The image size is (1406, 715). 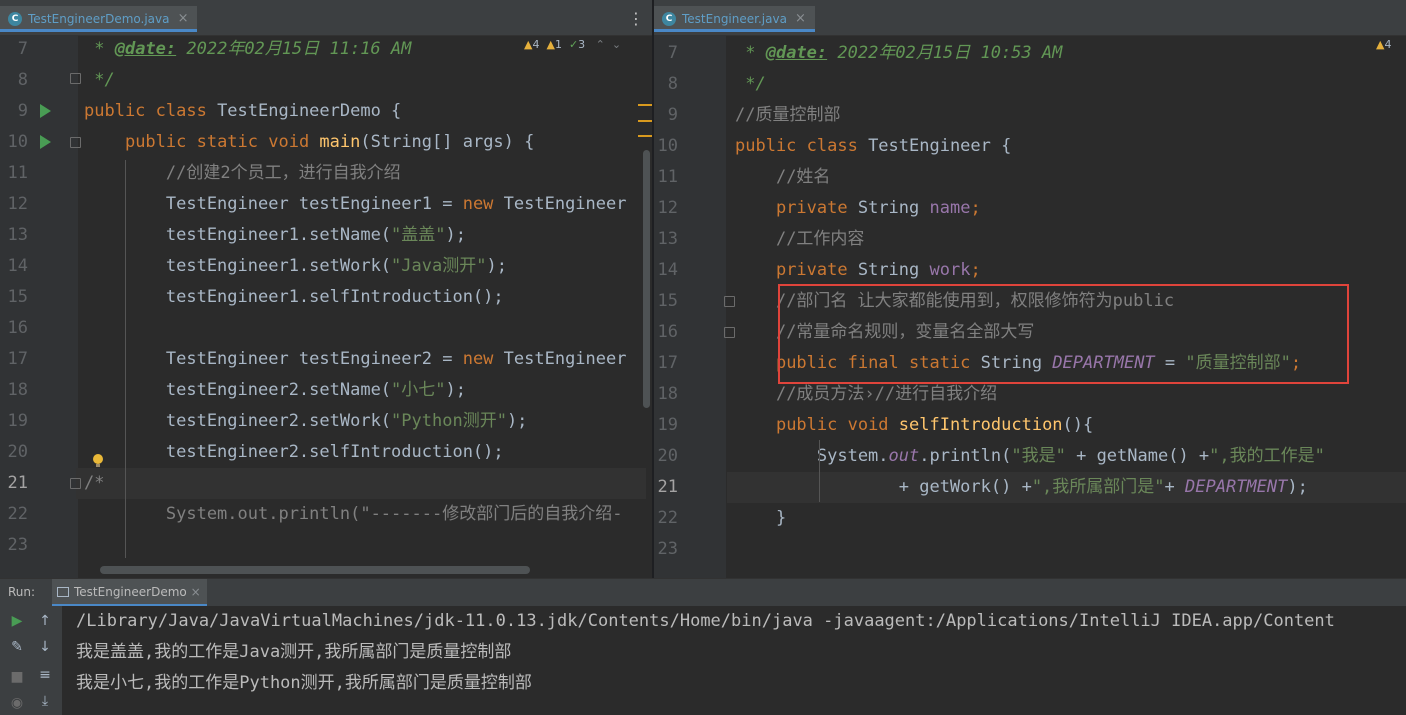 I want to click on code-token: */, so click(x=99, y=80).